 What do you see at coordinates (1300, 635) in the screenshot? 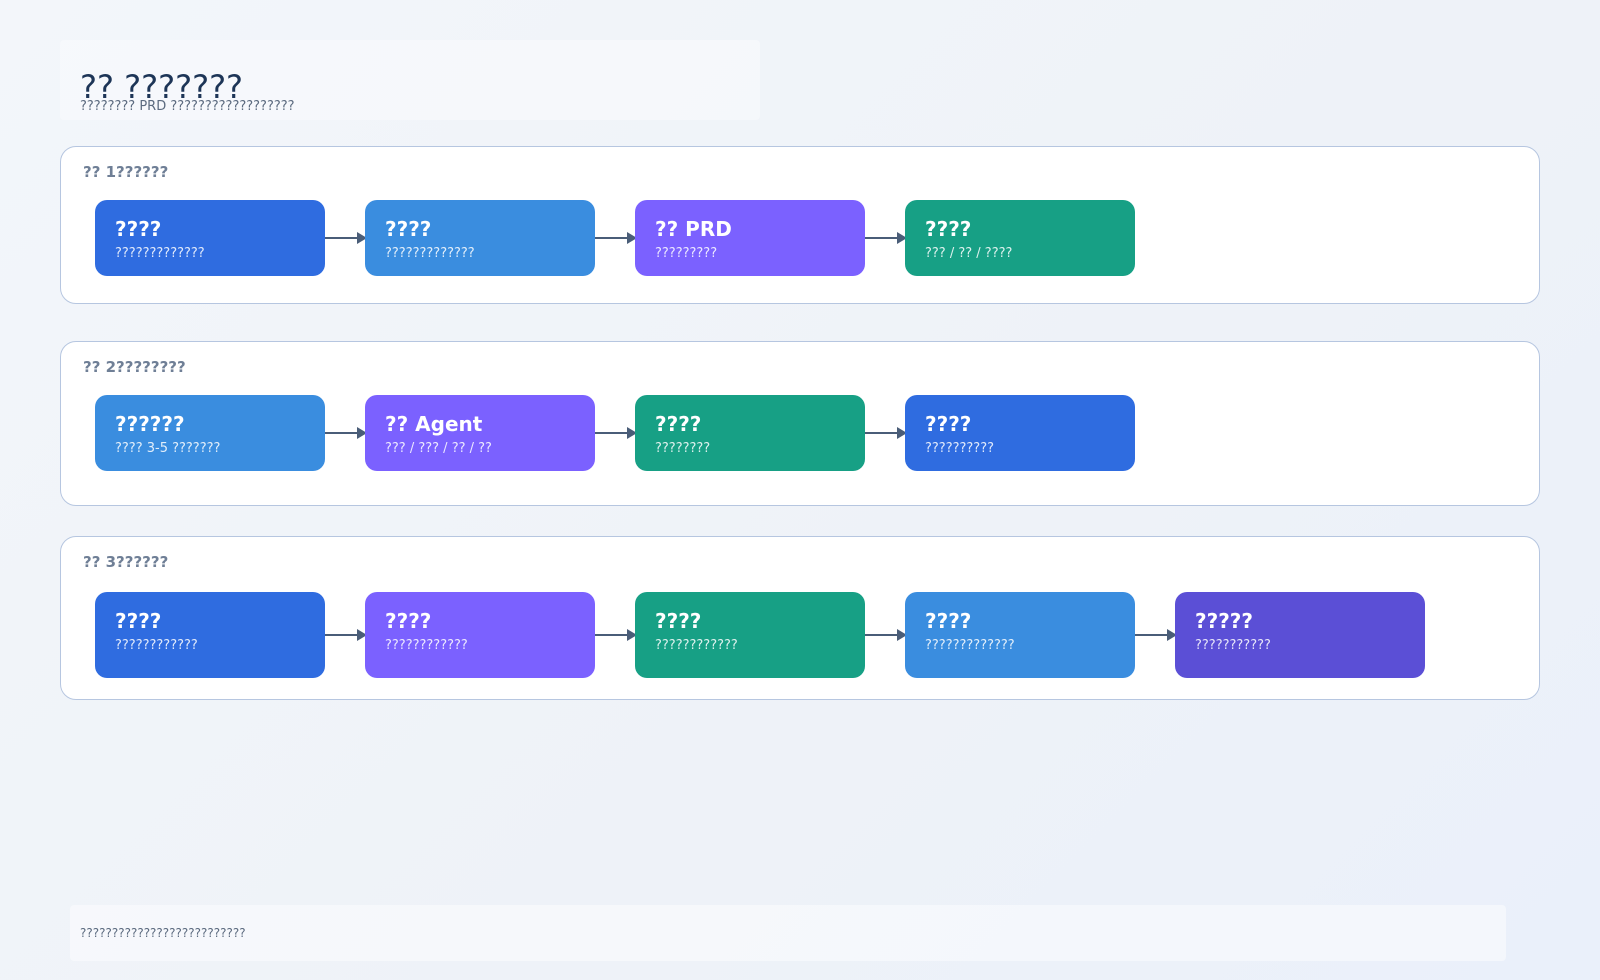
I see `flow-node: ????? ???????????` at bounding box center [1300, 635].